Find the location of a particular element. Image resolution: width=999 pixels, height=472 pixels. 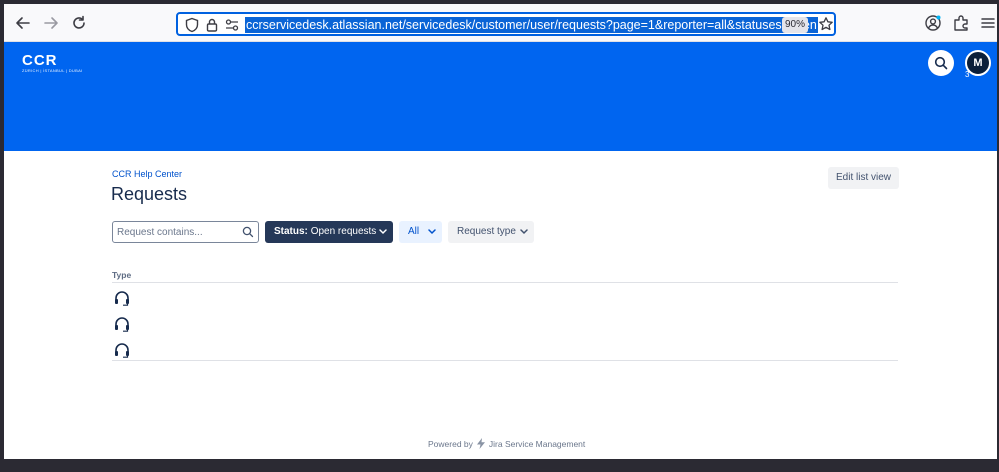

menu-icon is located at coordinates (988, 23).